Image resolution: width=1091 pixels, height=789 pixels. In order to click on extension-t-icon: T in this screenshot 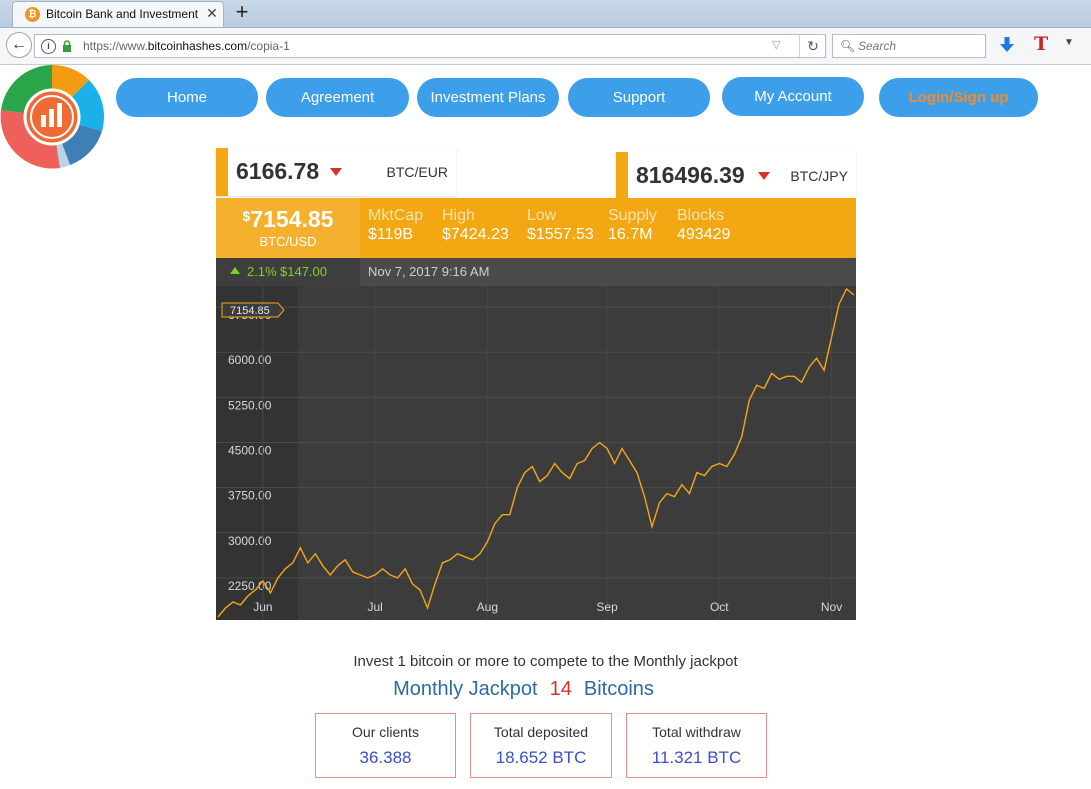, I will do `click(1041, 44)`.